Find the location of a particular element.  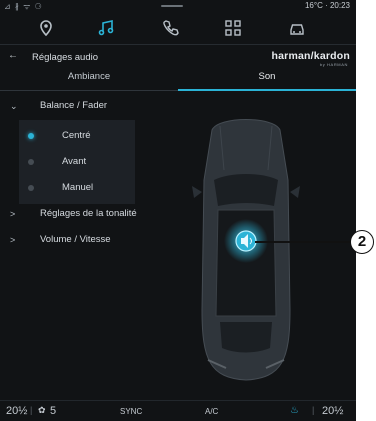

list-item-label: Réglages de la tonalité is located at coordinates (88, 213).